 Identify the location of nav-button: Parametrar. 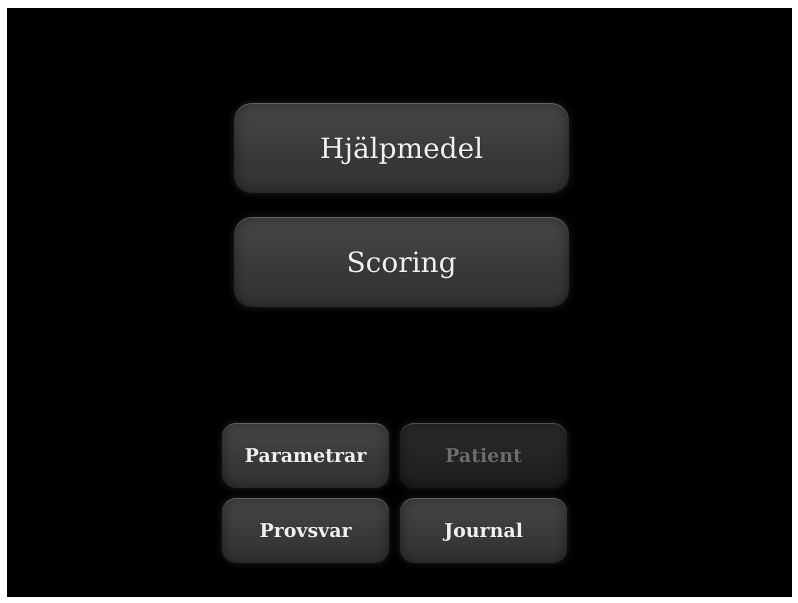
(305, 455).